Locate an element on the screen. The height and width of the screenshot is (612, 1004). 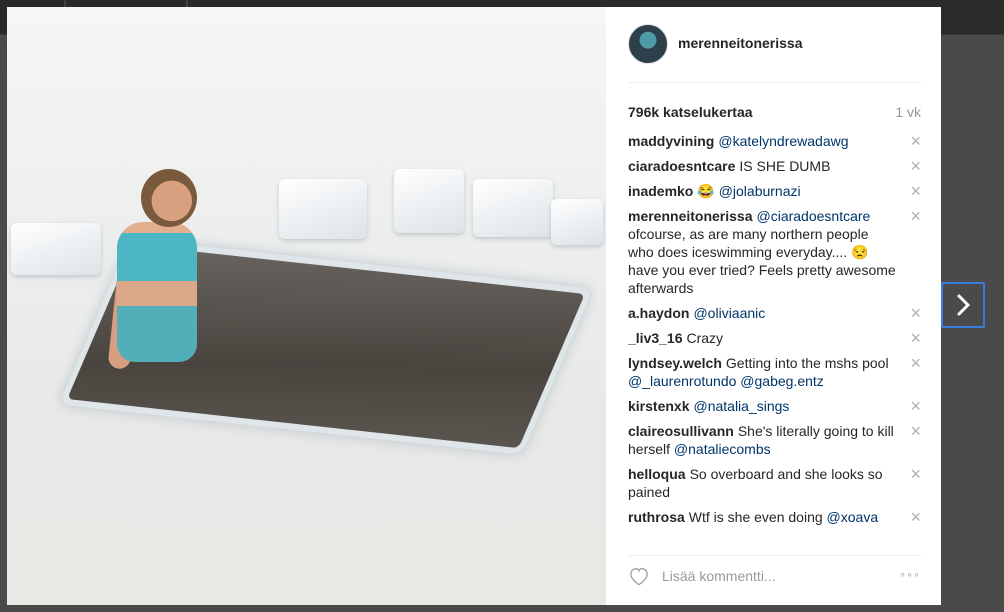
avatar is located at coordinates (648, 44).